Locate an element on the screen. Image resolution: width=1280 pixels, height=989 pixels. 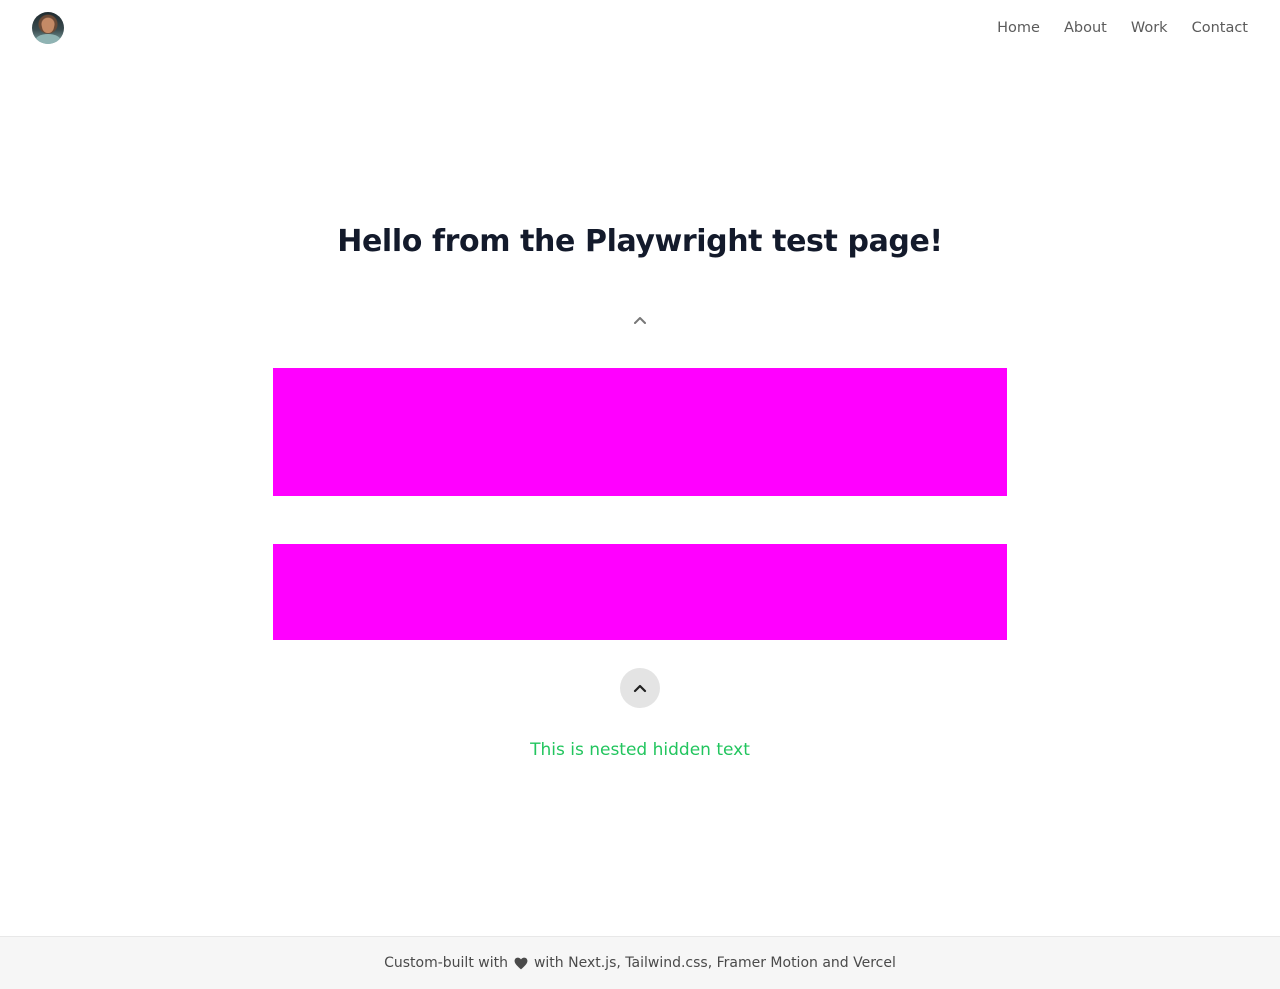
nav-about-link: About is located at coordinates (1085, 28).